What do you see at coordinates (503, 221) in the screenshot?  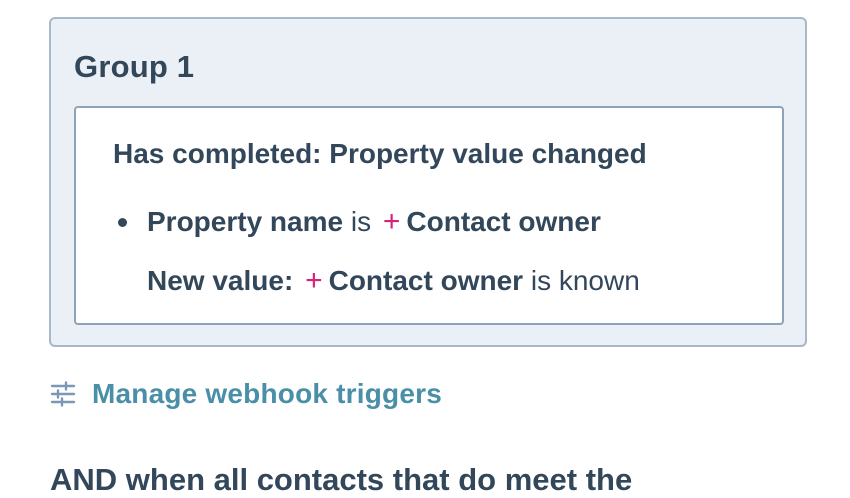 I see `property-value-token: Contact owner` at bounding box center [503, 221].